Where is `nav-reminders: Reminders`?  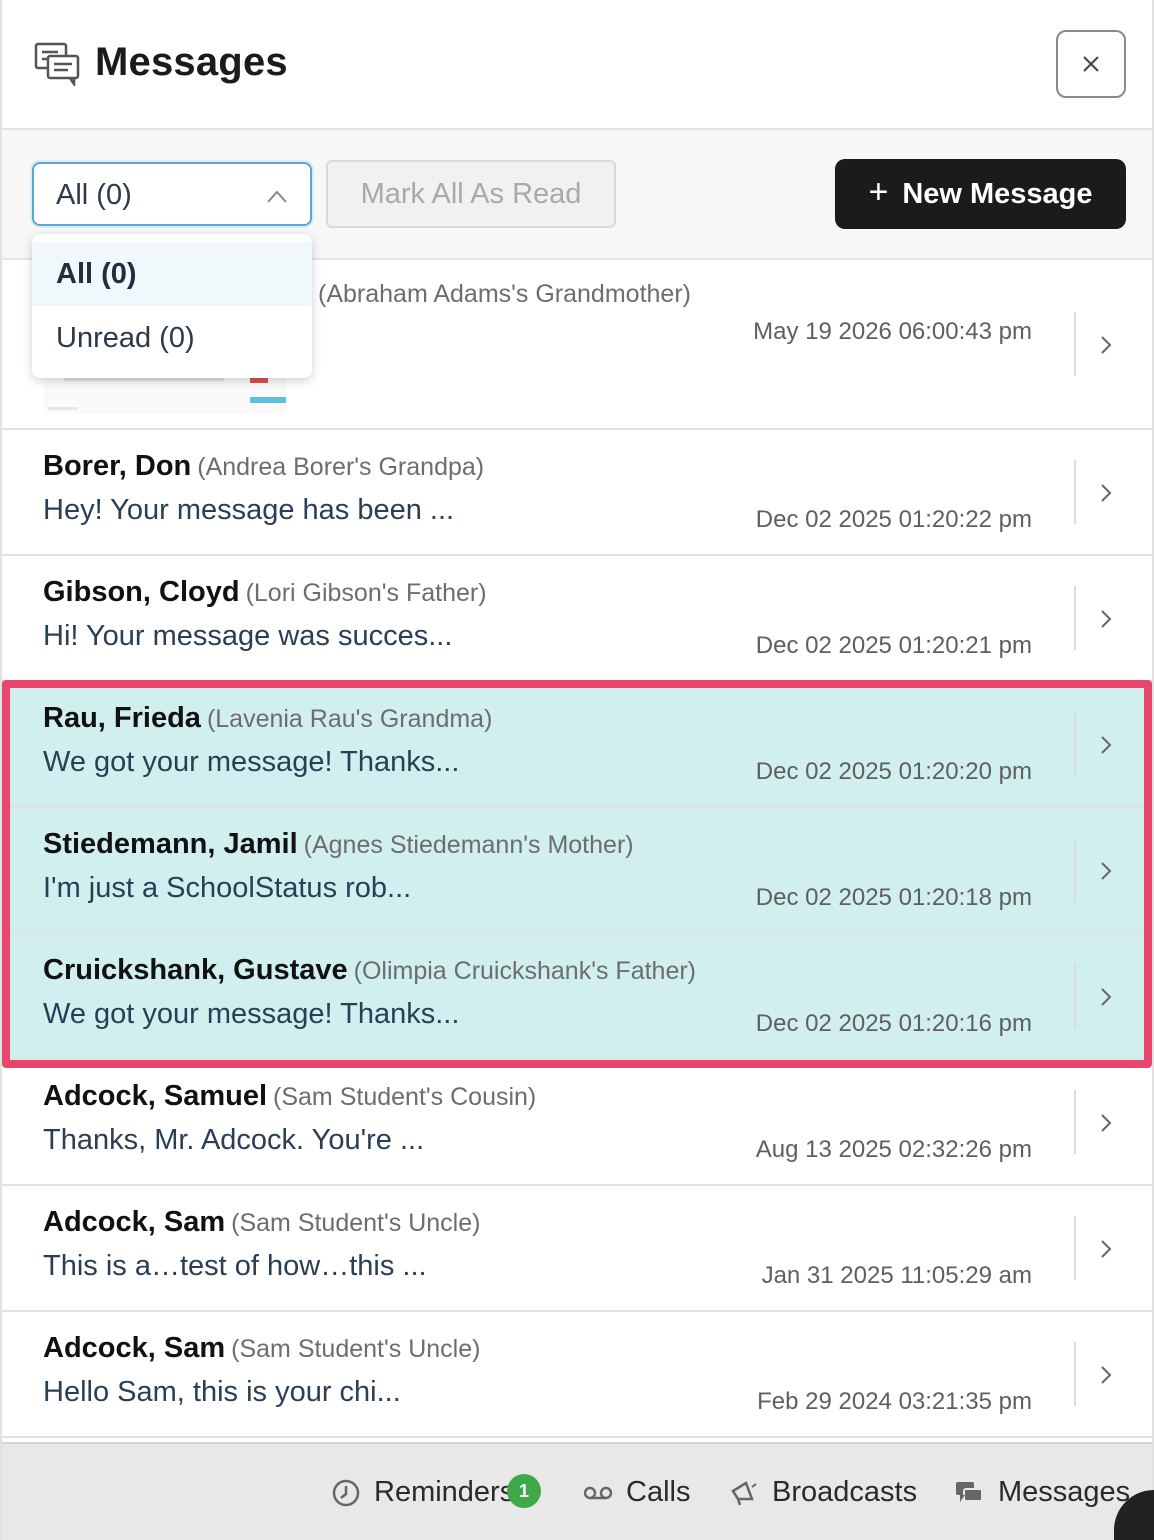
nav-reminders: Reminders is located at coordinates (423, 1492).